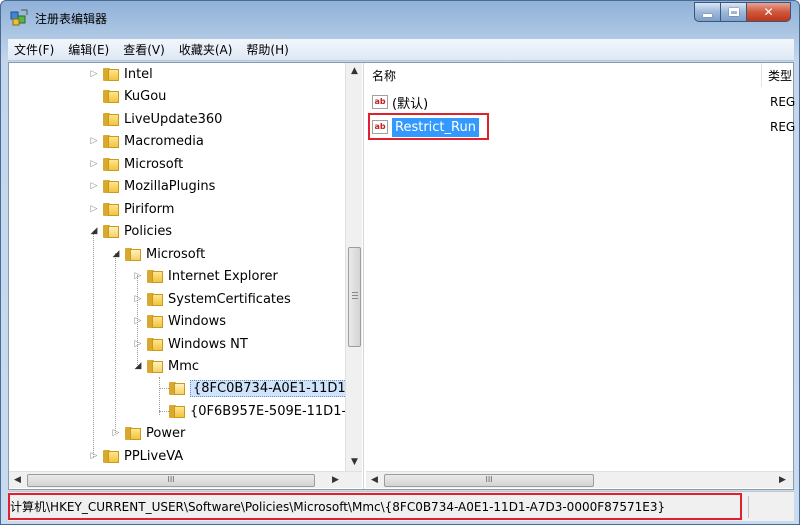  I want to click on close-icon: ✕, so click(768, 12).